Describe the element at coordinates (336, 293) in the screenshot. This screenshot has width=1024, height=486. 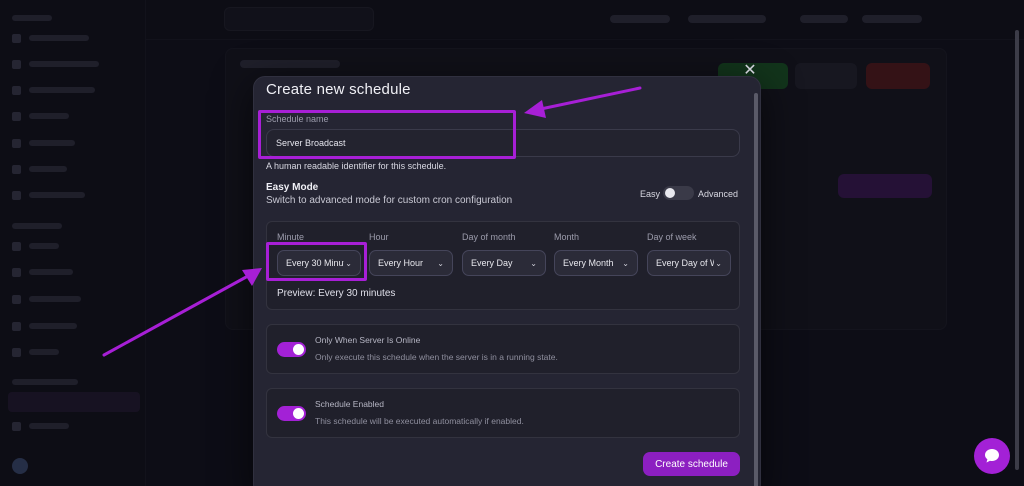
I see `cron-preview: Preview: Every 30 minutes` at that location.